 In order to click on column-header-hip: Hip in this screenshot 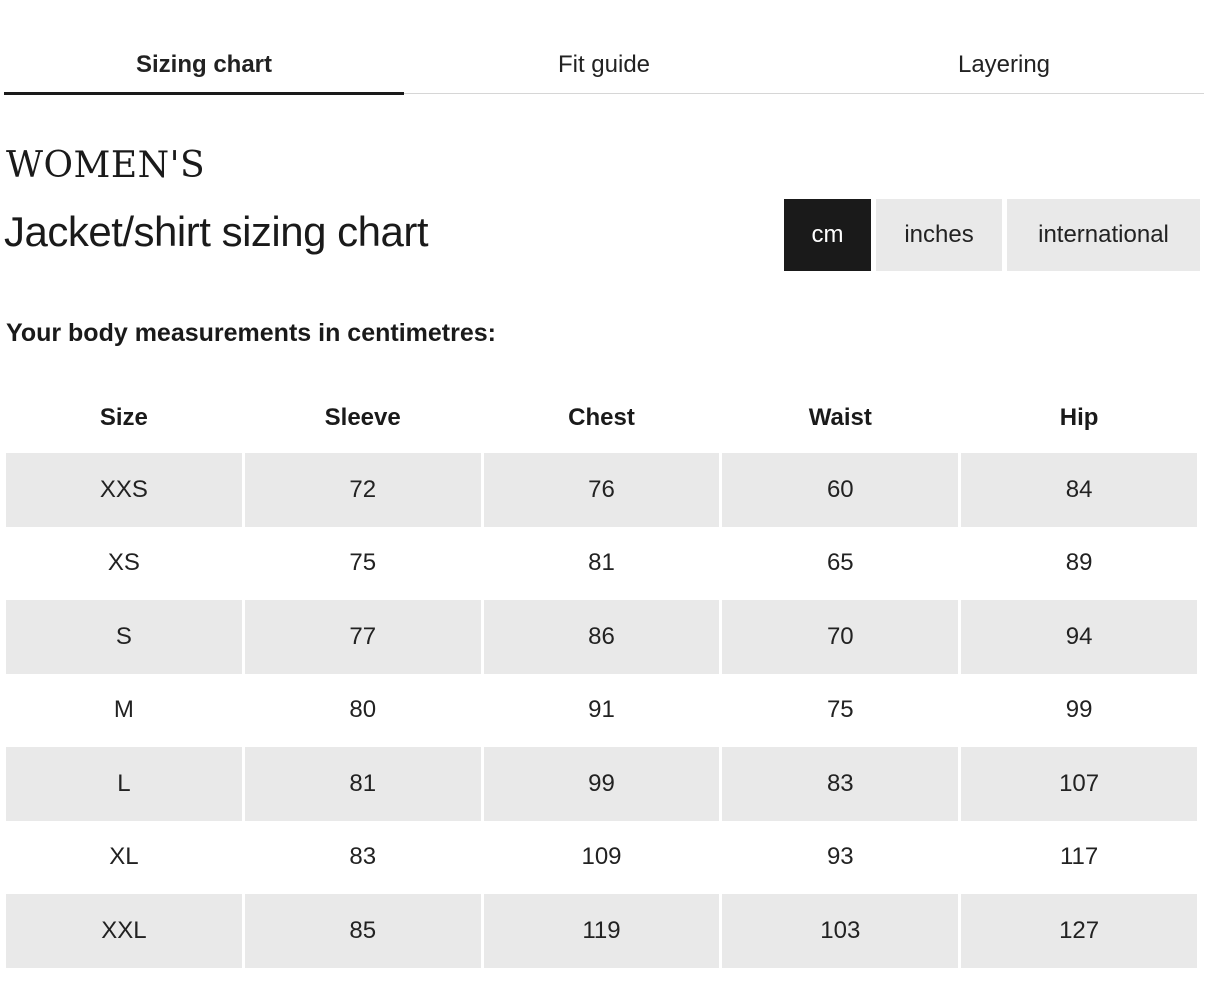, I will do `click(1079, 417)`.